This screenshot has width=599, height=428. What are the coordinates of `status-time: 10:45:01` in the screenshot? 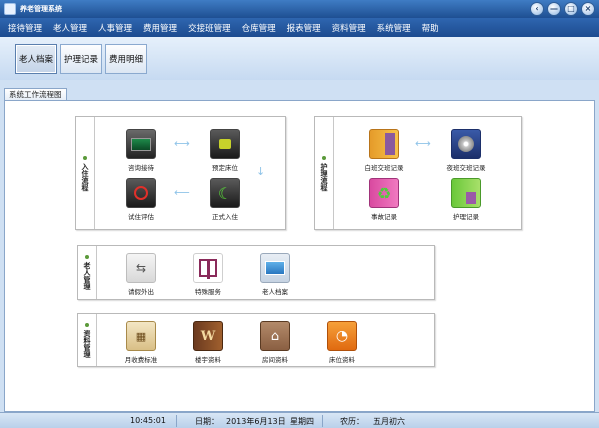 It's located at (148, 420).